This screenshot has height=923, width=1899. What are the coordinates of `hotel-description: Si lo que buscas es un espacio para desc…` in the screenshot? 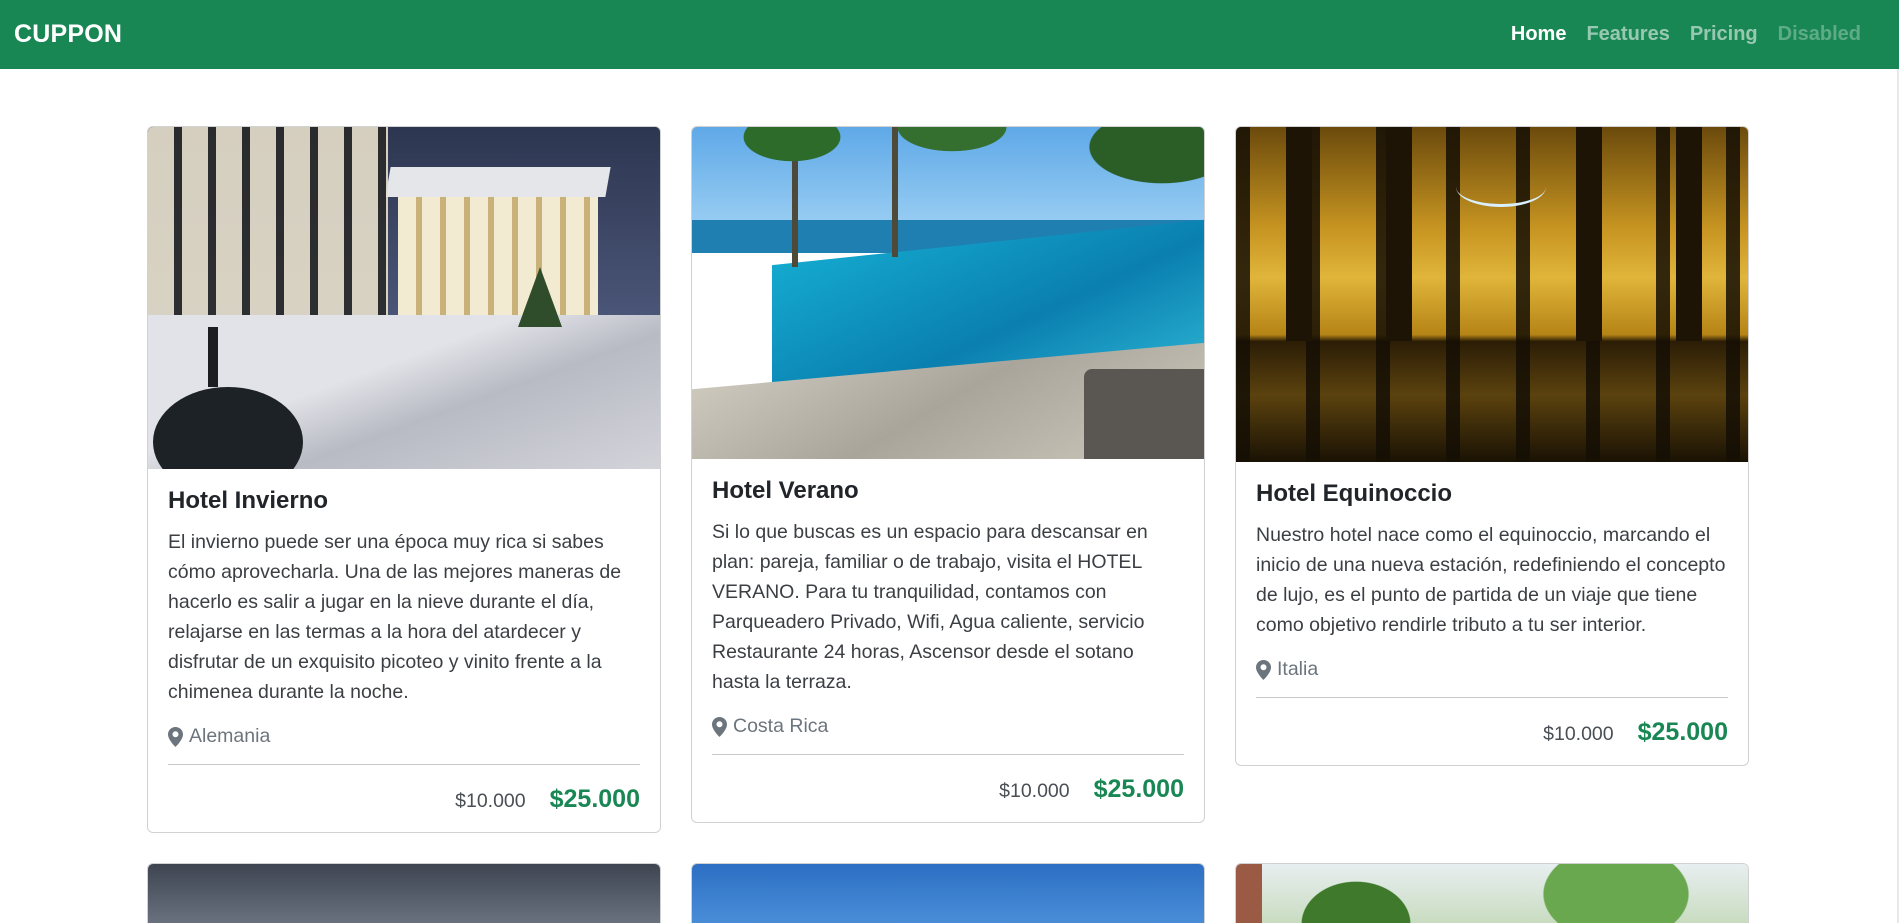 It's located at (930, 607).